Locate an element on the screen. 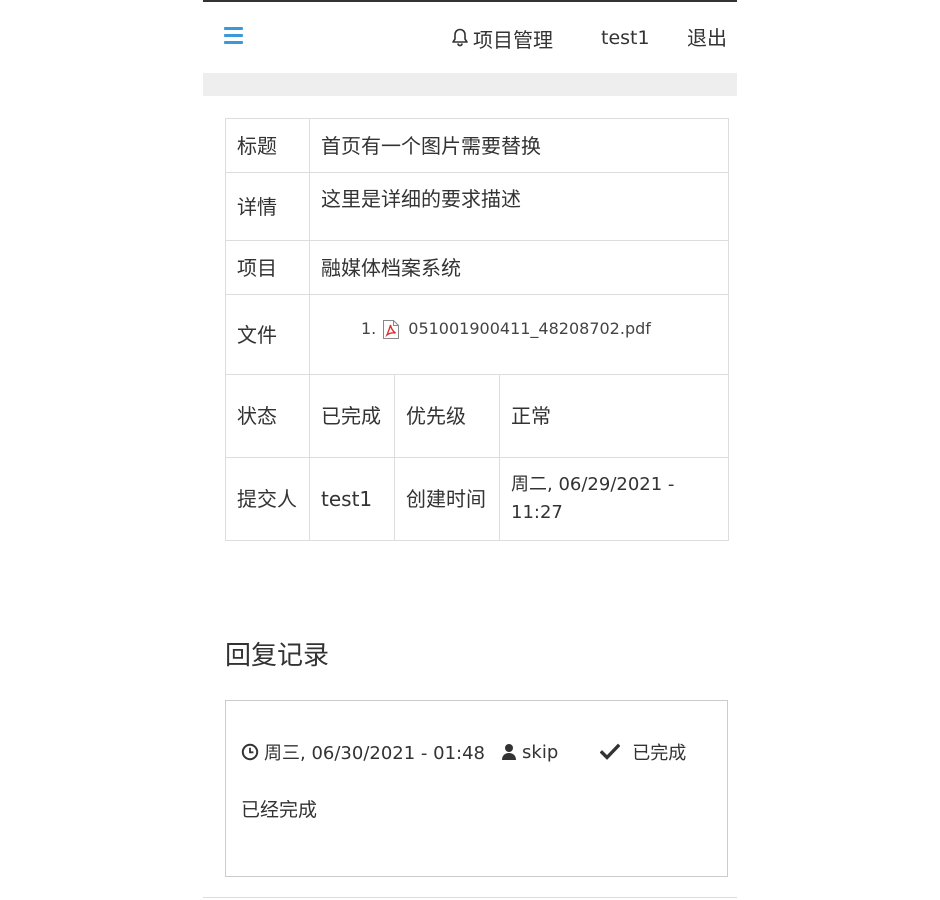 This screenshot has height=900, width=940. row-submitter: 提交人 test1 创建时间 周二, 06/29/2021 - 11:27 is located at coordinates (477, 499).